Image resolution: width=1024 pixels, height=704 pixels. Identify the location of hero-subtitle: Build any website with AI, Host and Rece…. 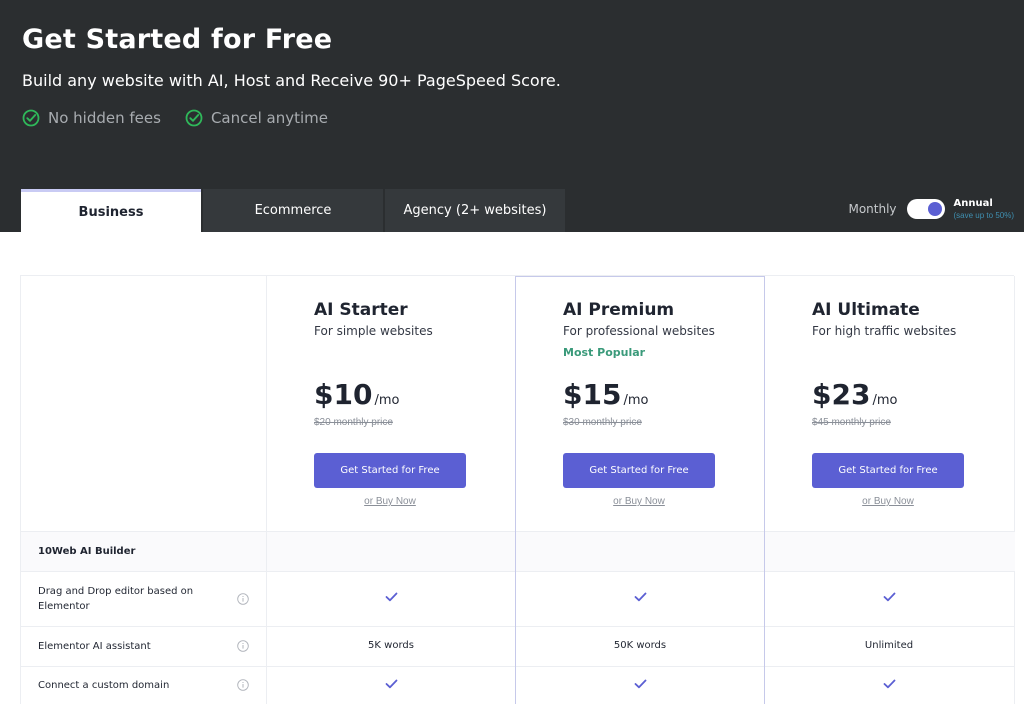
(291, 80).